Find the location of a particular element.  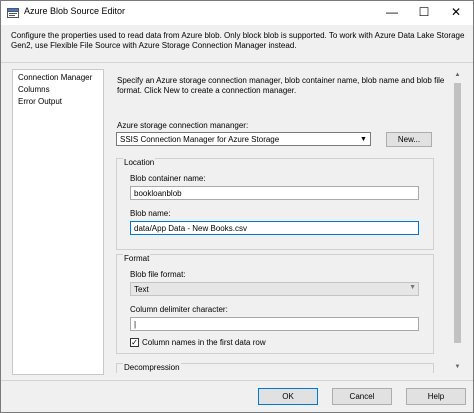

column-delimiter-value: | is located at coordinates (135, 324).